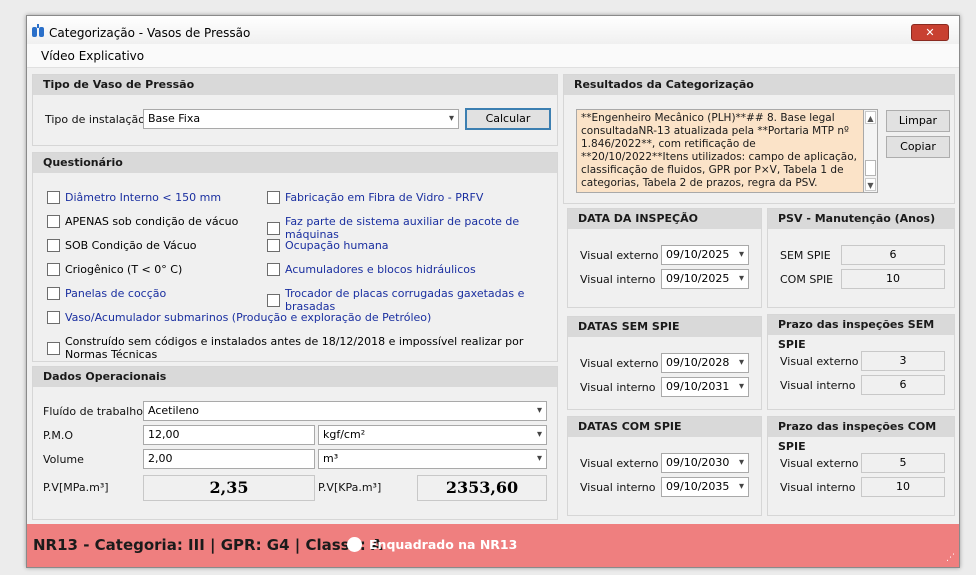  I want to click on checkbox-label: Fabricação em Fibra de Vidro - PRFV, so click(384, 197).